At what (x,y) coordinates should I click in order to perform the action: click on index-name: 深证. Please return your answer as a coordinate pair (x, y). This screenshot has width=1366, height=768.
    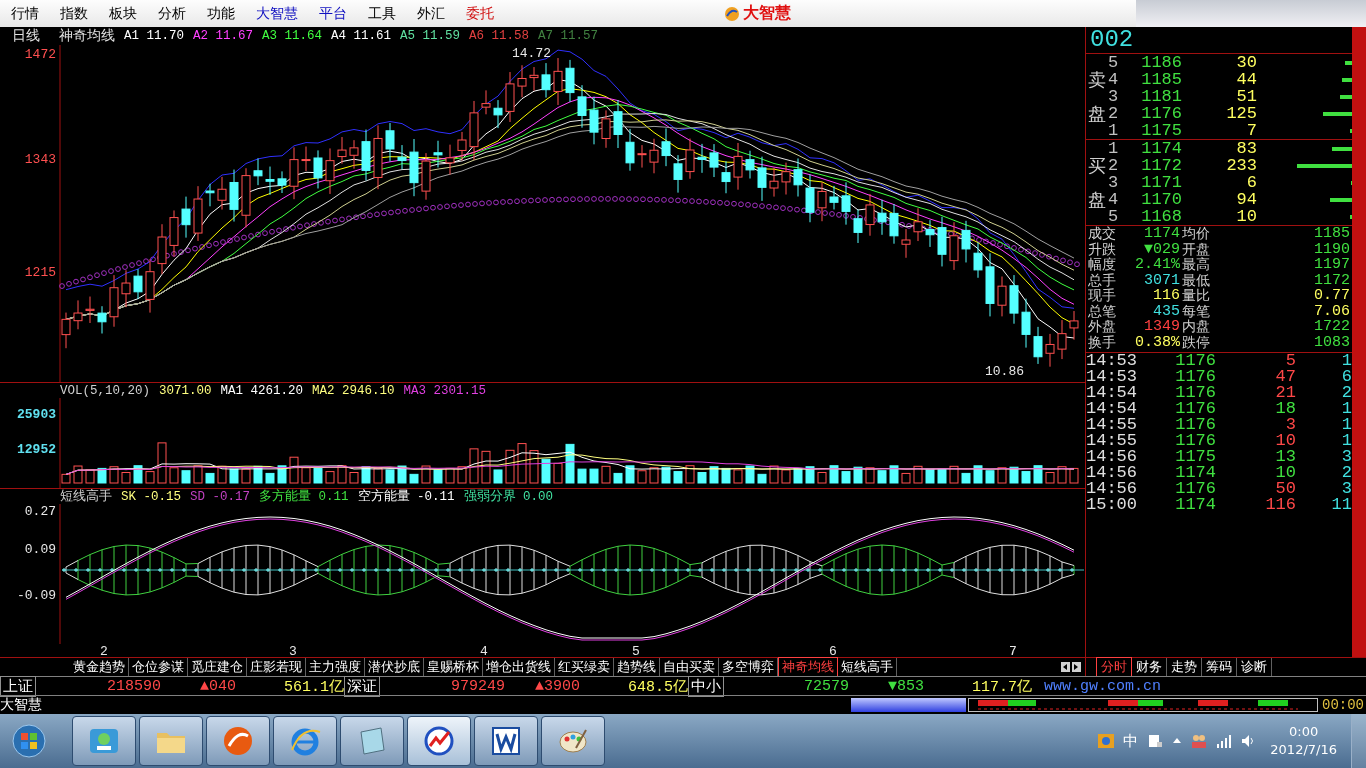
    Looking at the image, I should click on (362, 686).